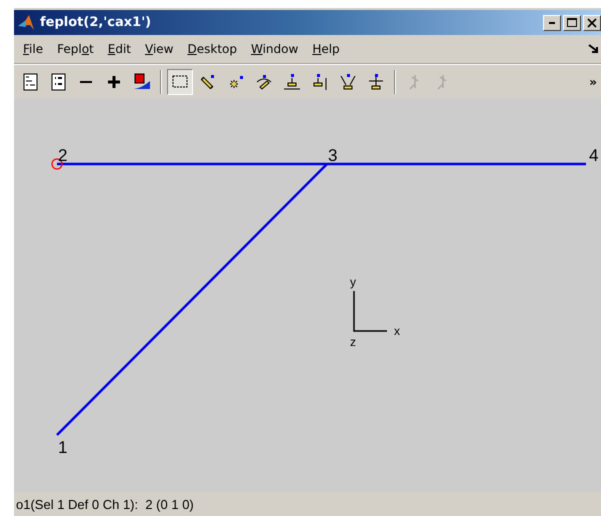 This screenshot has width=601, height=516. I want to click on menu-item: Edit, so click(119, 49).